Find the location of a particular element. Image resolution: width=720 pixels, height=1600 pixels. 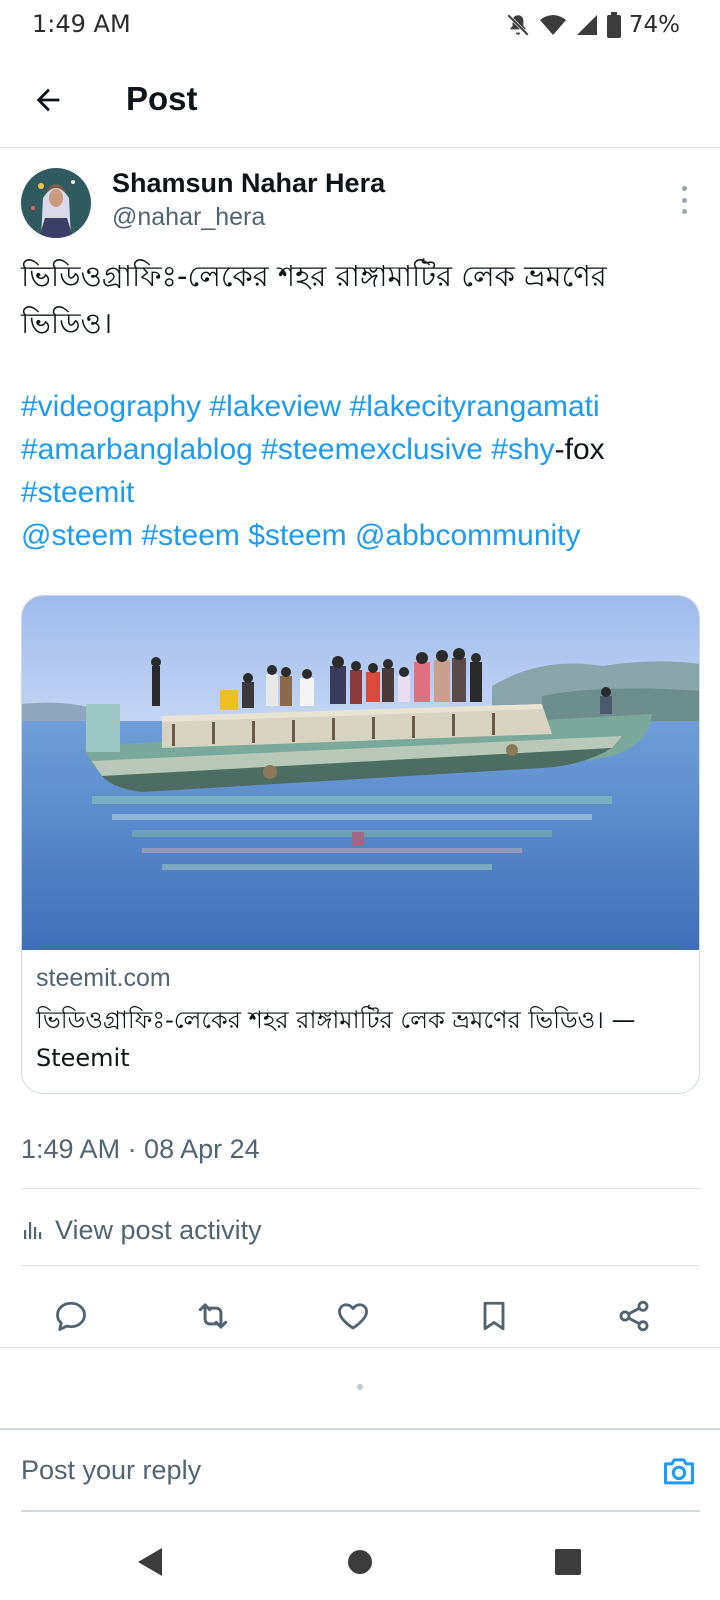

more-options-button is located at coordinates (684, 200).